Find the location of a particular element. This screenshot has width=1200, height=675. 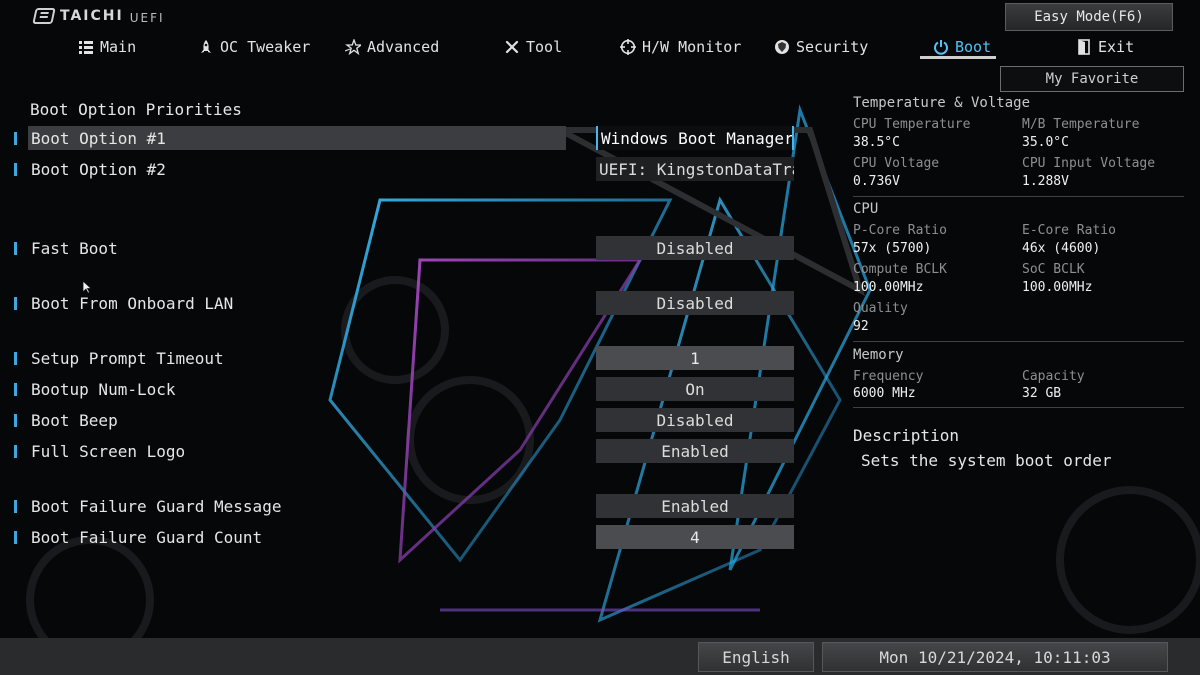

tab-main: Main is located at coordinates (107, 47).